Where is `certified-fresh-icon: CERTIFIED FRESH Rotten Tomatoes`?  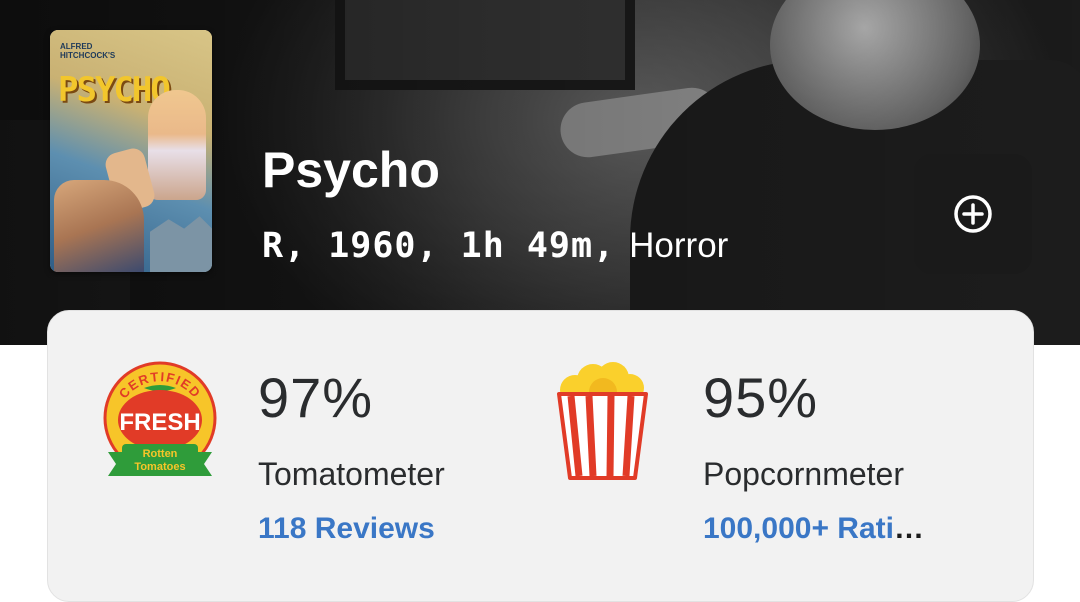
certified-fresh-icon: CERTIFIED FRESH Rotten Tomatoes is located at coordinates (160, 418).